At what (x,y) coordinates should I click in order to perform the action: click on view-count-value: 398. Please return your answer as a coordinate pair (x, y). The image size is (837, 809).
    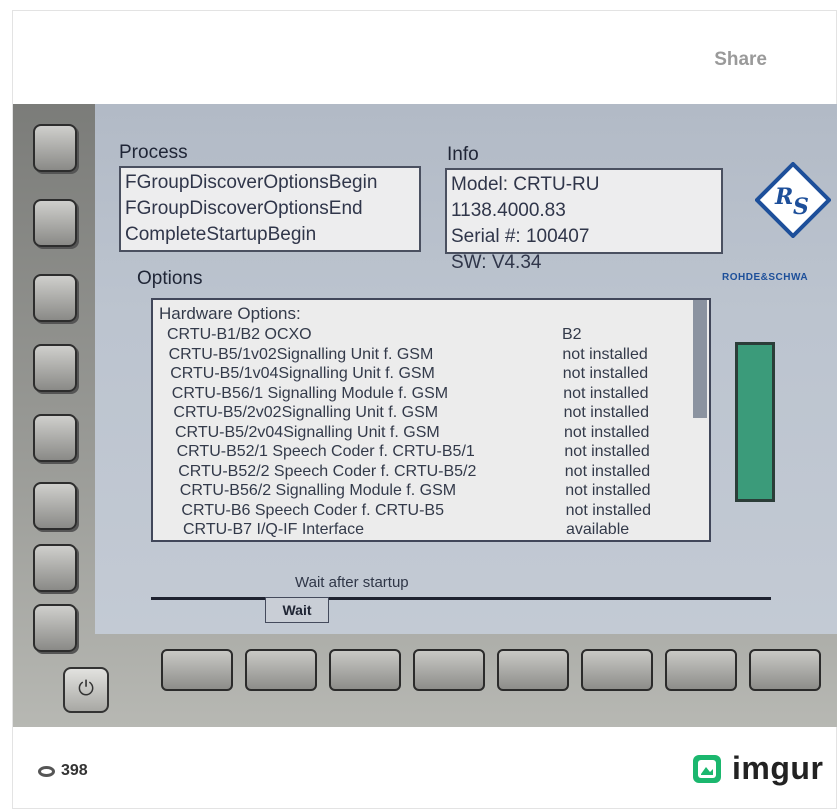
    Looking at the image, I should click on (74, 770).